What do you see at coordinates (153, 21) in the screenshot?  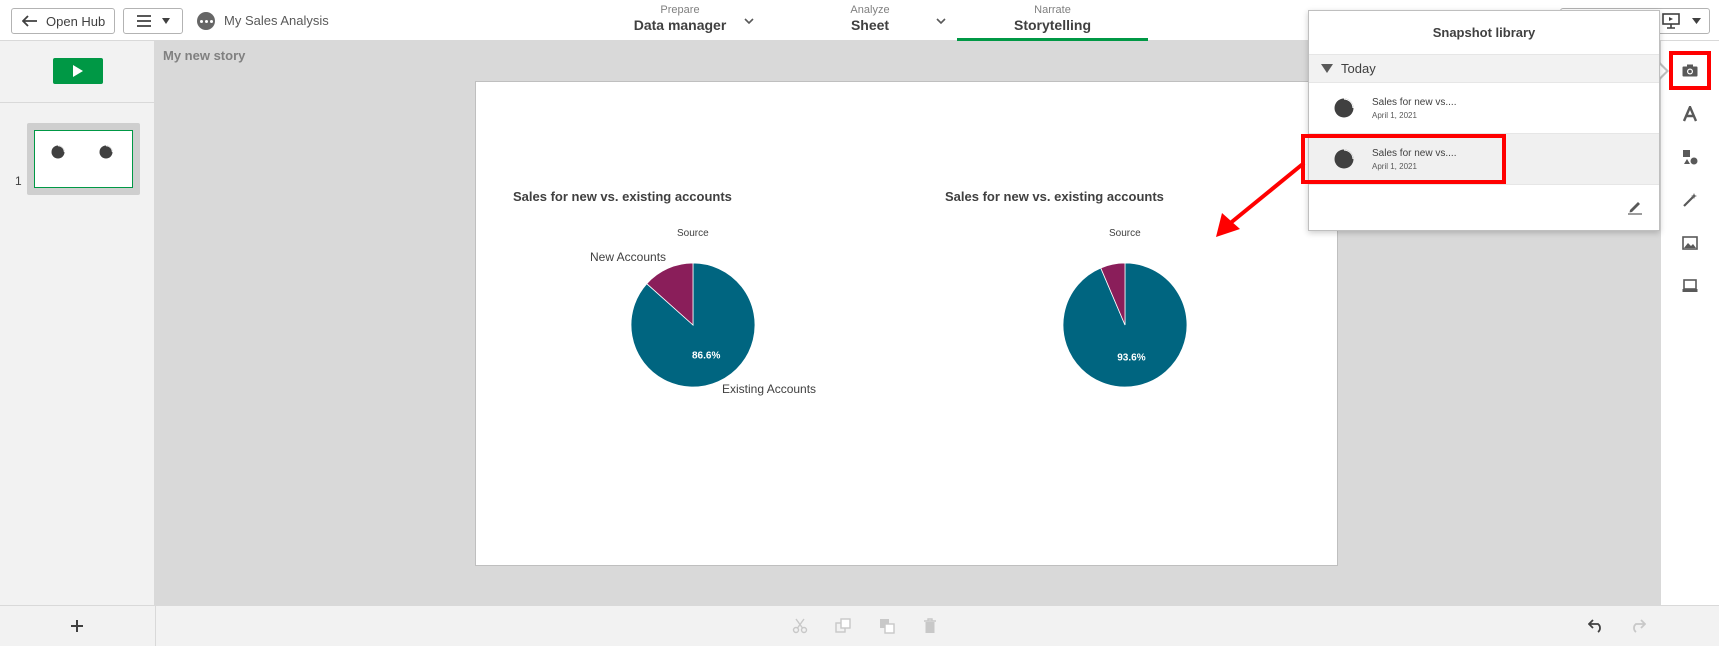 I see `global-menu-button` at bounding box center [153, 21].